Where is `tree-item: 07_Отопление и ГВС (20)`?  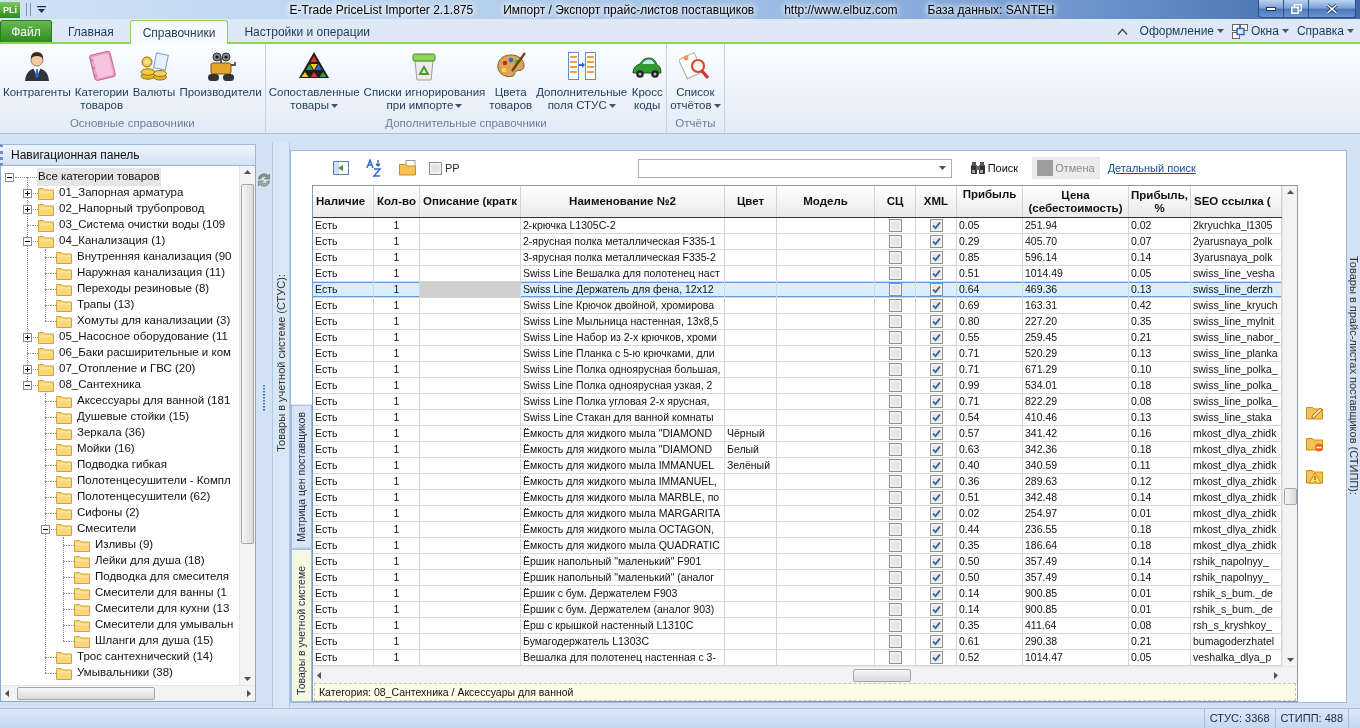
tree-item: 07_Отопление и ГВС (20) is located at coordinates (127, 369).